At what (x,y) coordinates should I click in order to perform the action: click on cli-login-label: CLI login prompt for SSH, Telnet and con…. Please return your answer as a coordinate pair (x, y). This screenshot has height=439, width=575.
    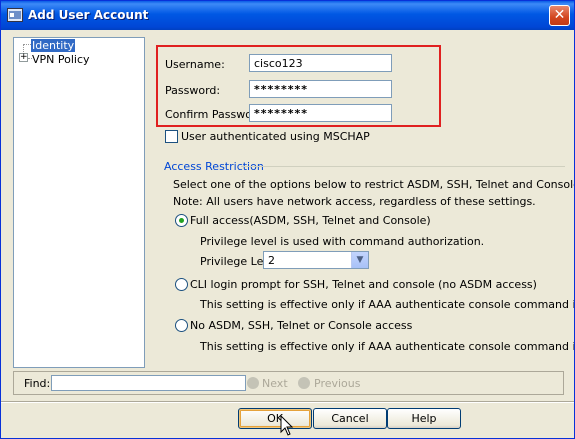
    Looking at the image, I should click on (363, 284).